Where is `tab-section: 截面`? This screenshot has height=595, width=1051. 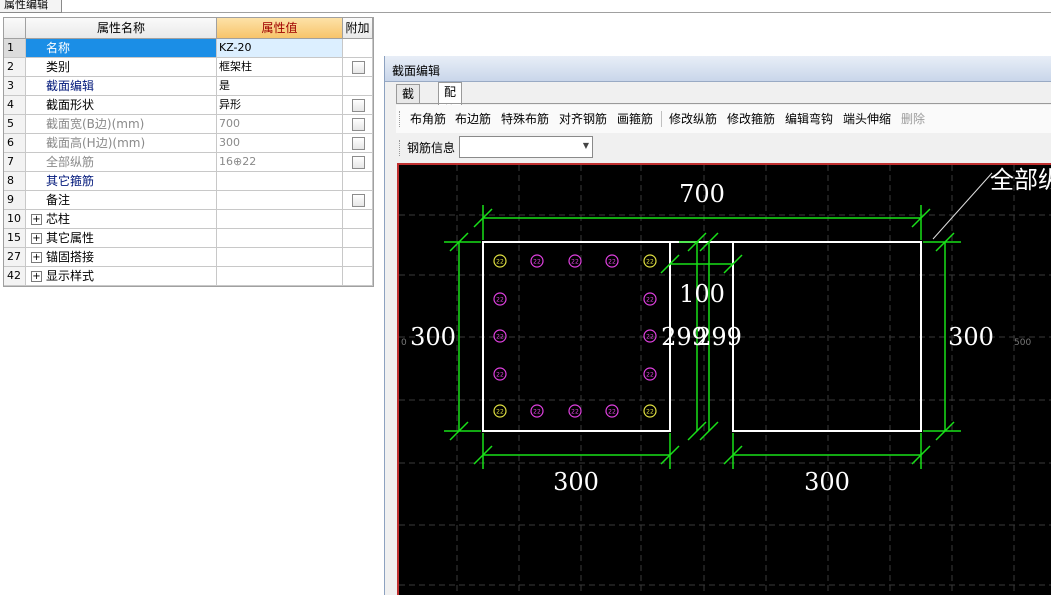 tab-section: 截面 is located at coordinates (408, 102).